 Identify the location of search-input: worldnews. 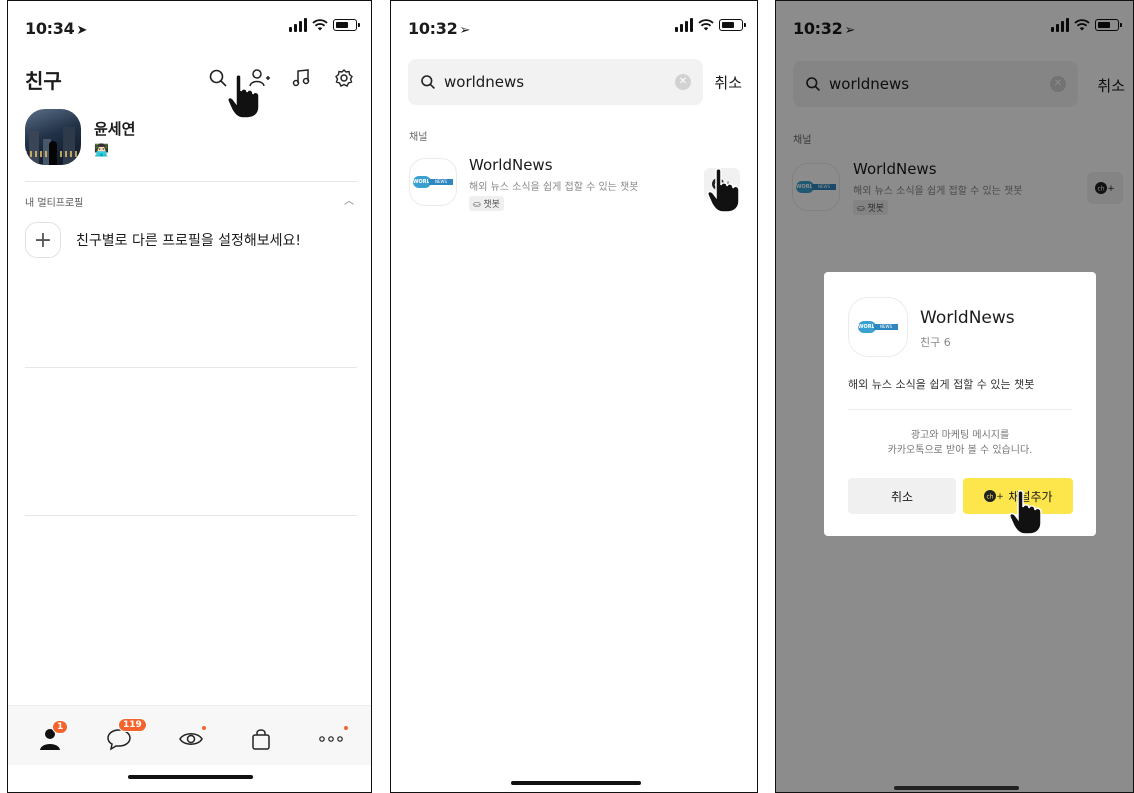
(484, 82).